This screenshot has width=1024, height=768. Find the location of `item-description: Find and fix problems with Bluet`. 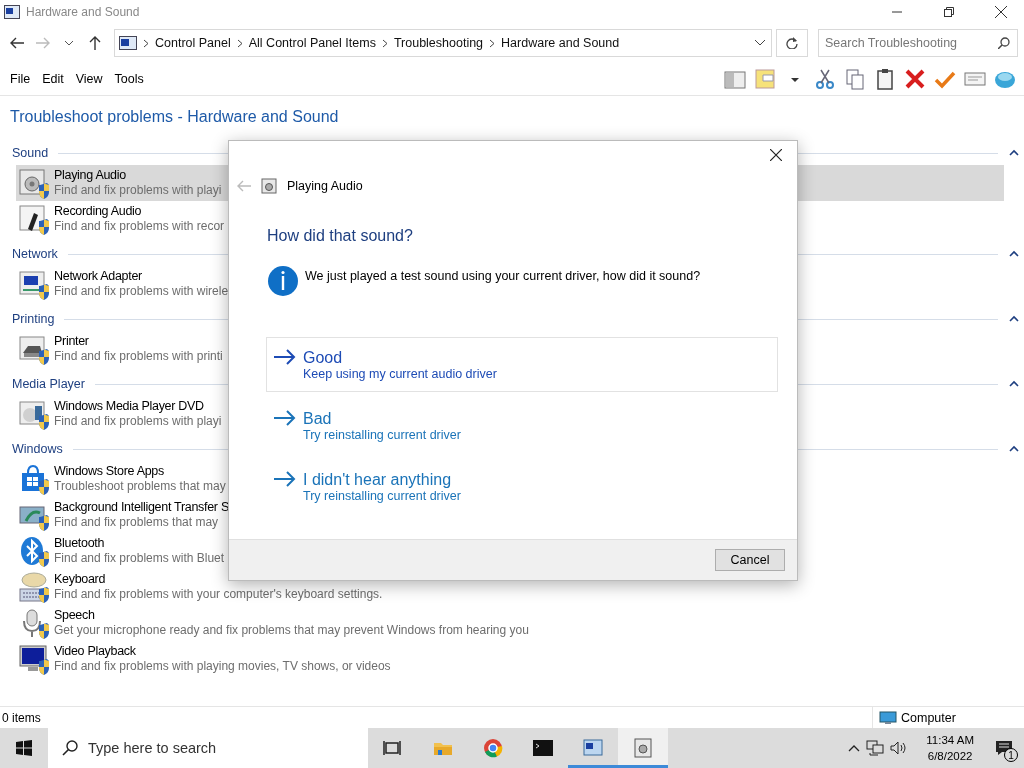

item-description: Find and fix problems with Bluet is located at coordinates (139, 558).